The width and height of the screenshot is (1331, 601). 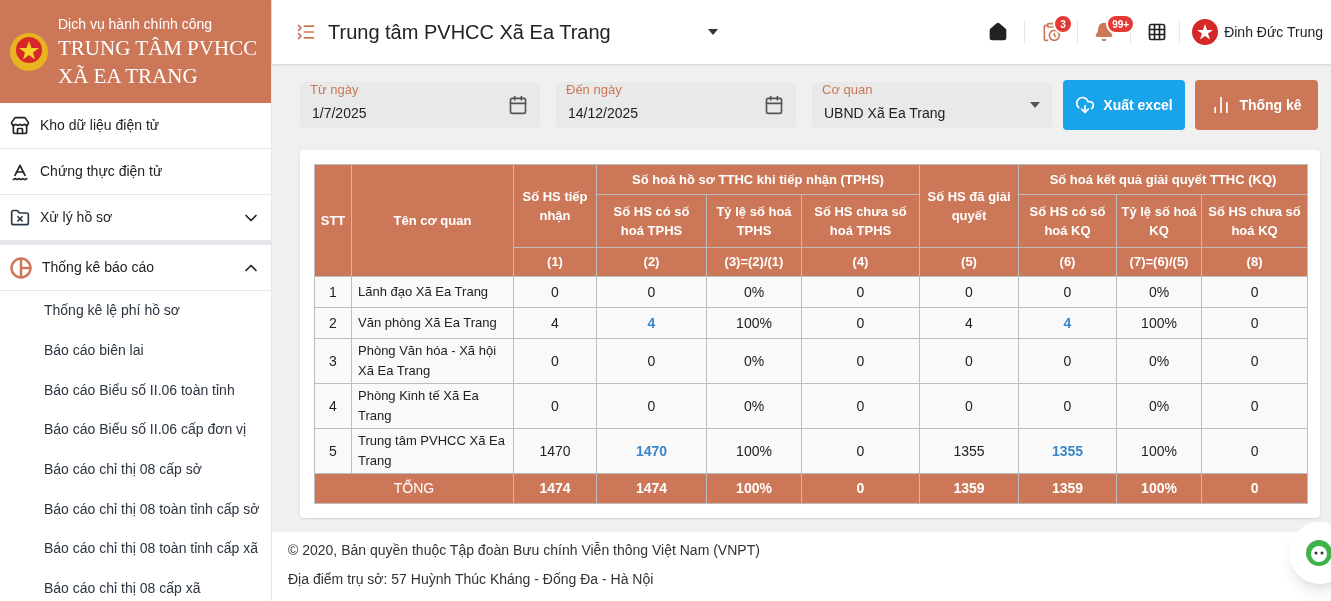 What do you see at coordinates (135, 390) in the screenshot?
I see `submenu-item: Báo cáo Biểu số II.06 toàn tỉnh` at bounding box center [135, 390].